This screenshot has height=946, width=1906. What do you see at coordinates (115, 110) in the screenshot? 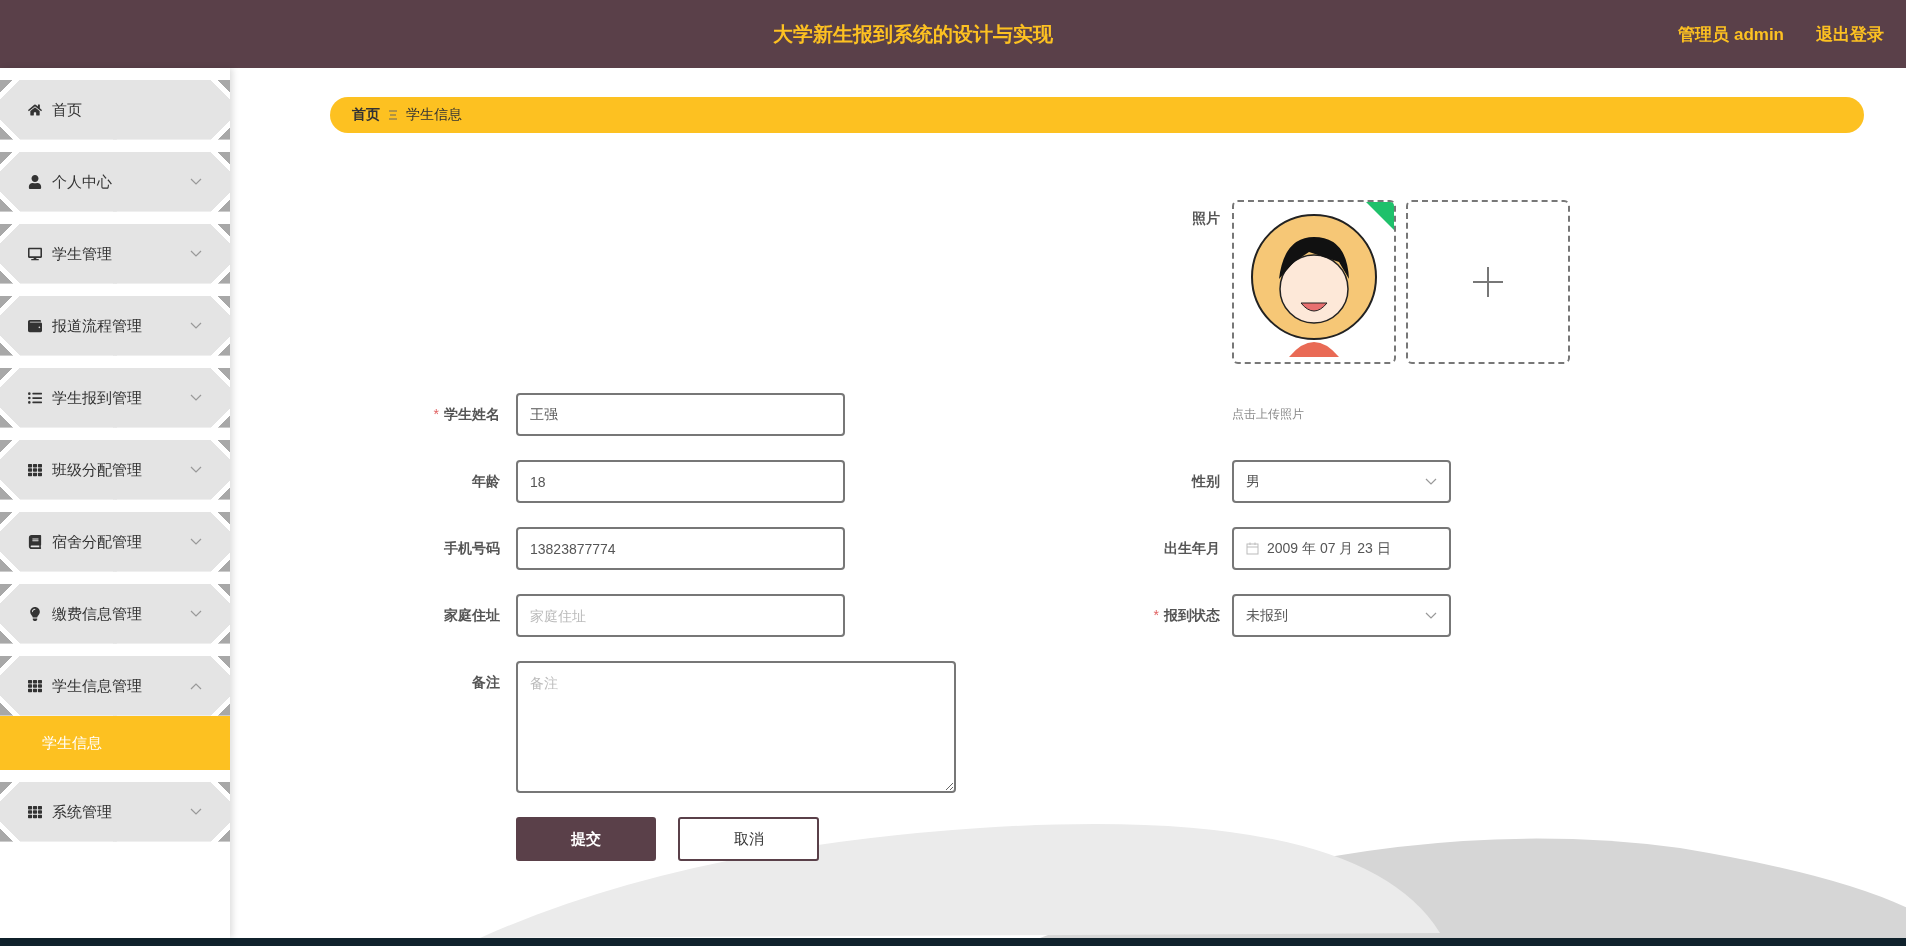
I see `sidebar-item: 首页` at bounding box center [115, 110].